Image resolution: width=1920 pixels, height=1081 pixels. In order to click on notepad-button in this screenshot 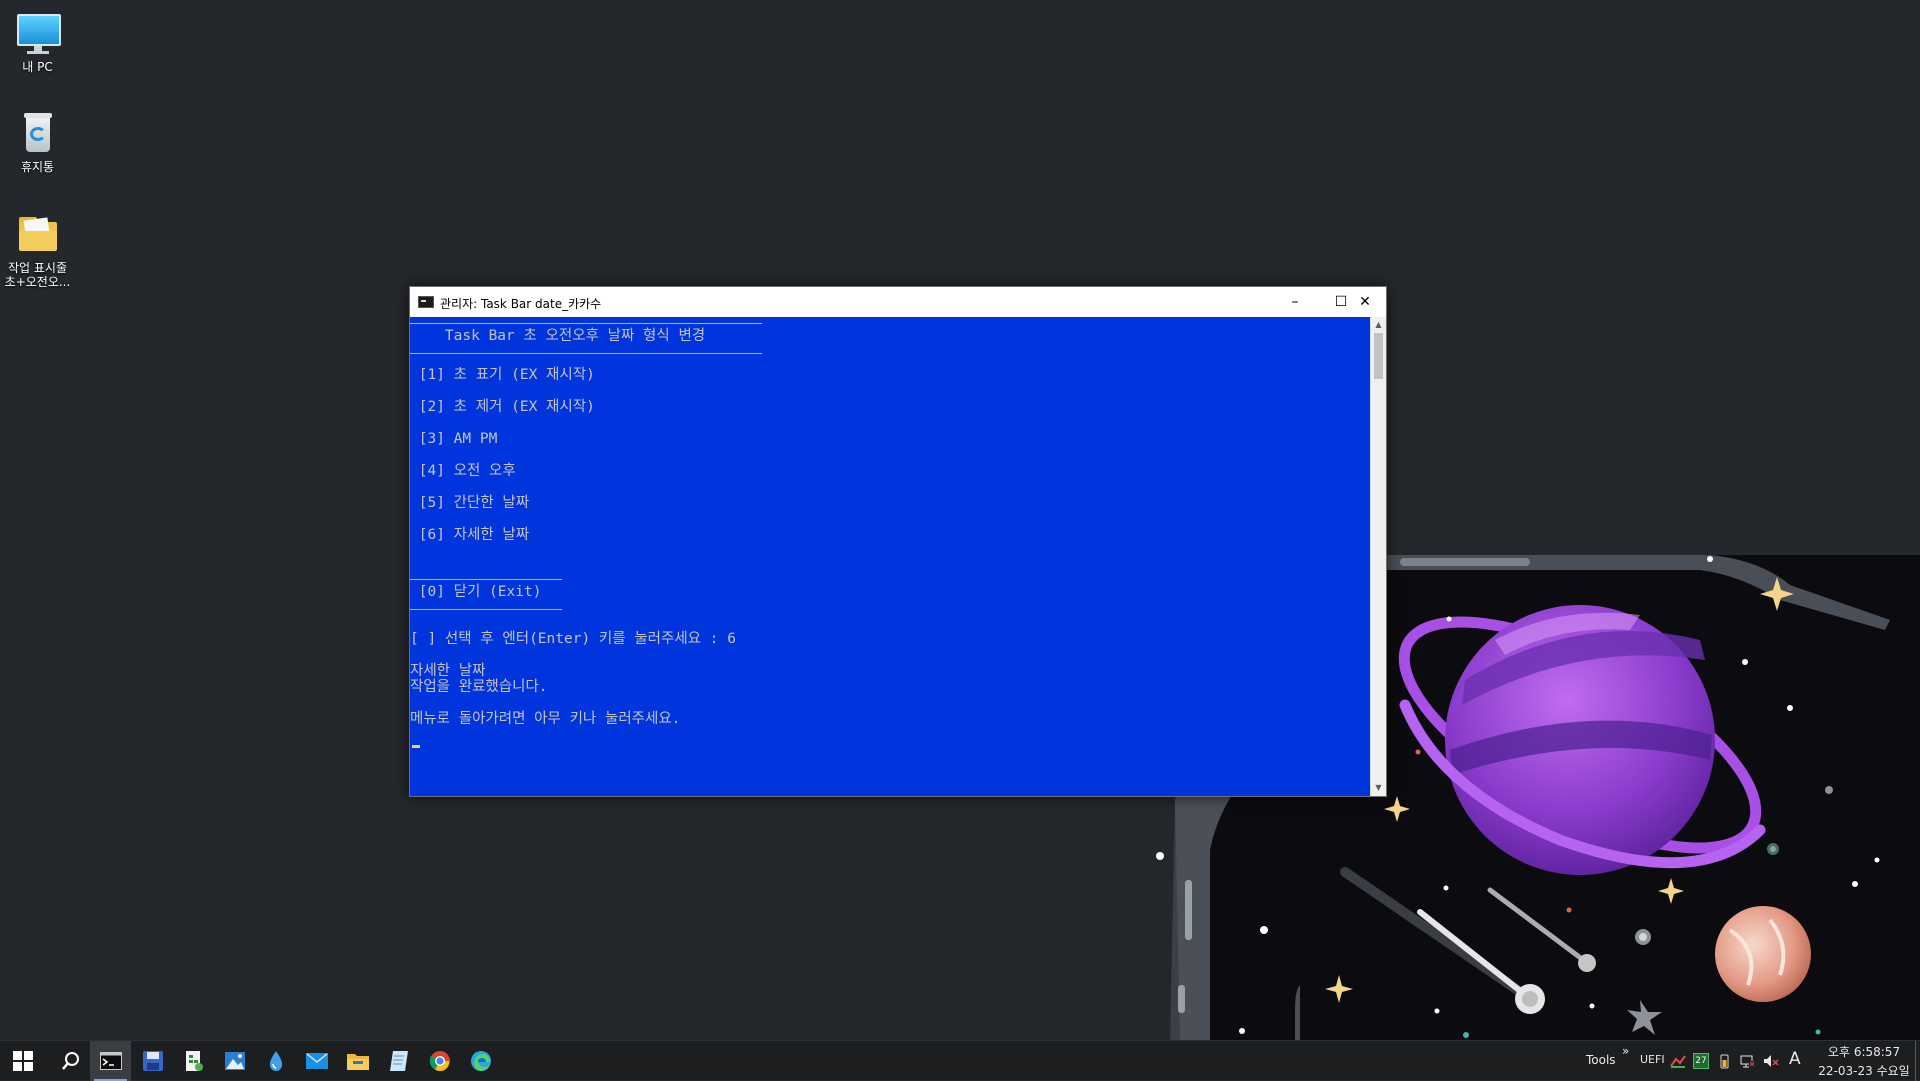, I will do `click(398, 1061)`.